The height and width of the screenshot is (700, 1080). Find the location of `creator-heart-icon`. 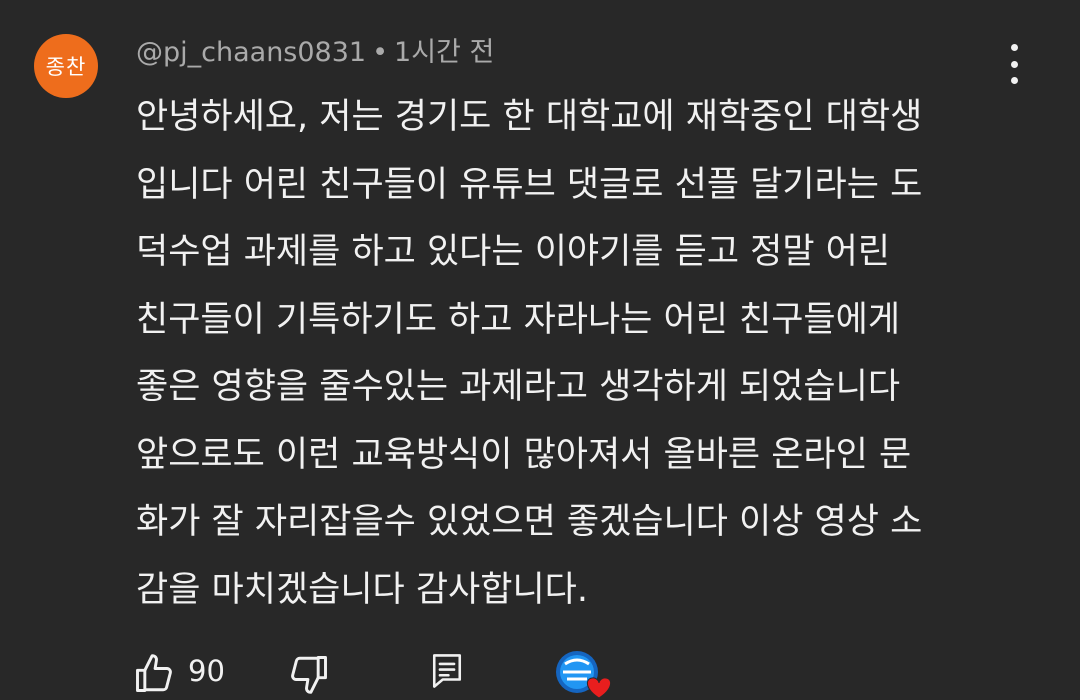

creator-heart-icon is located at coordinates (585, 675).